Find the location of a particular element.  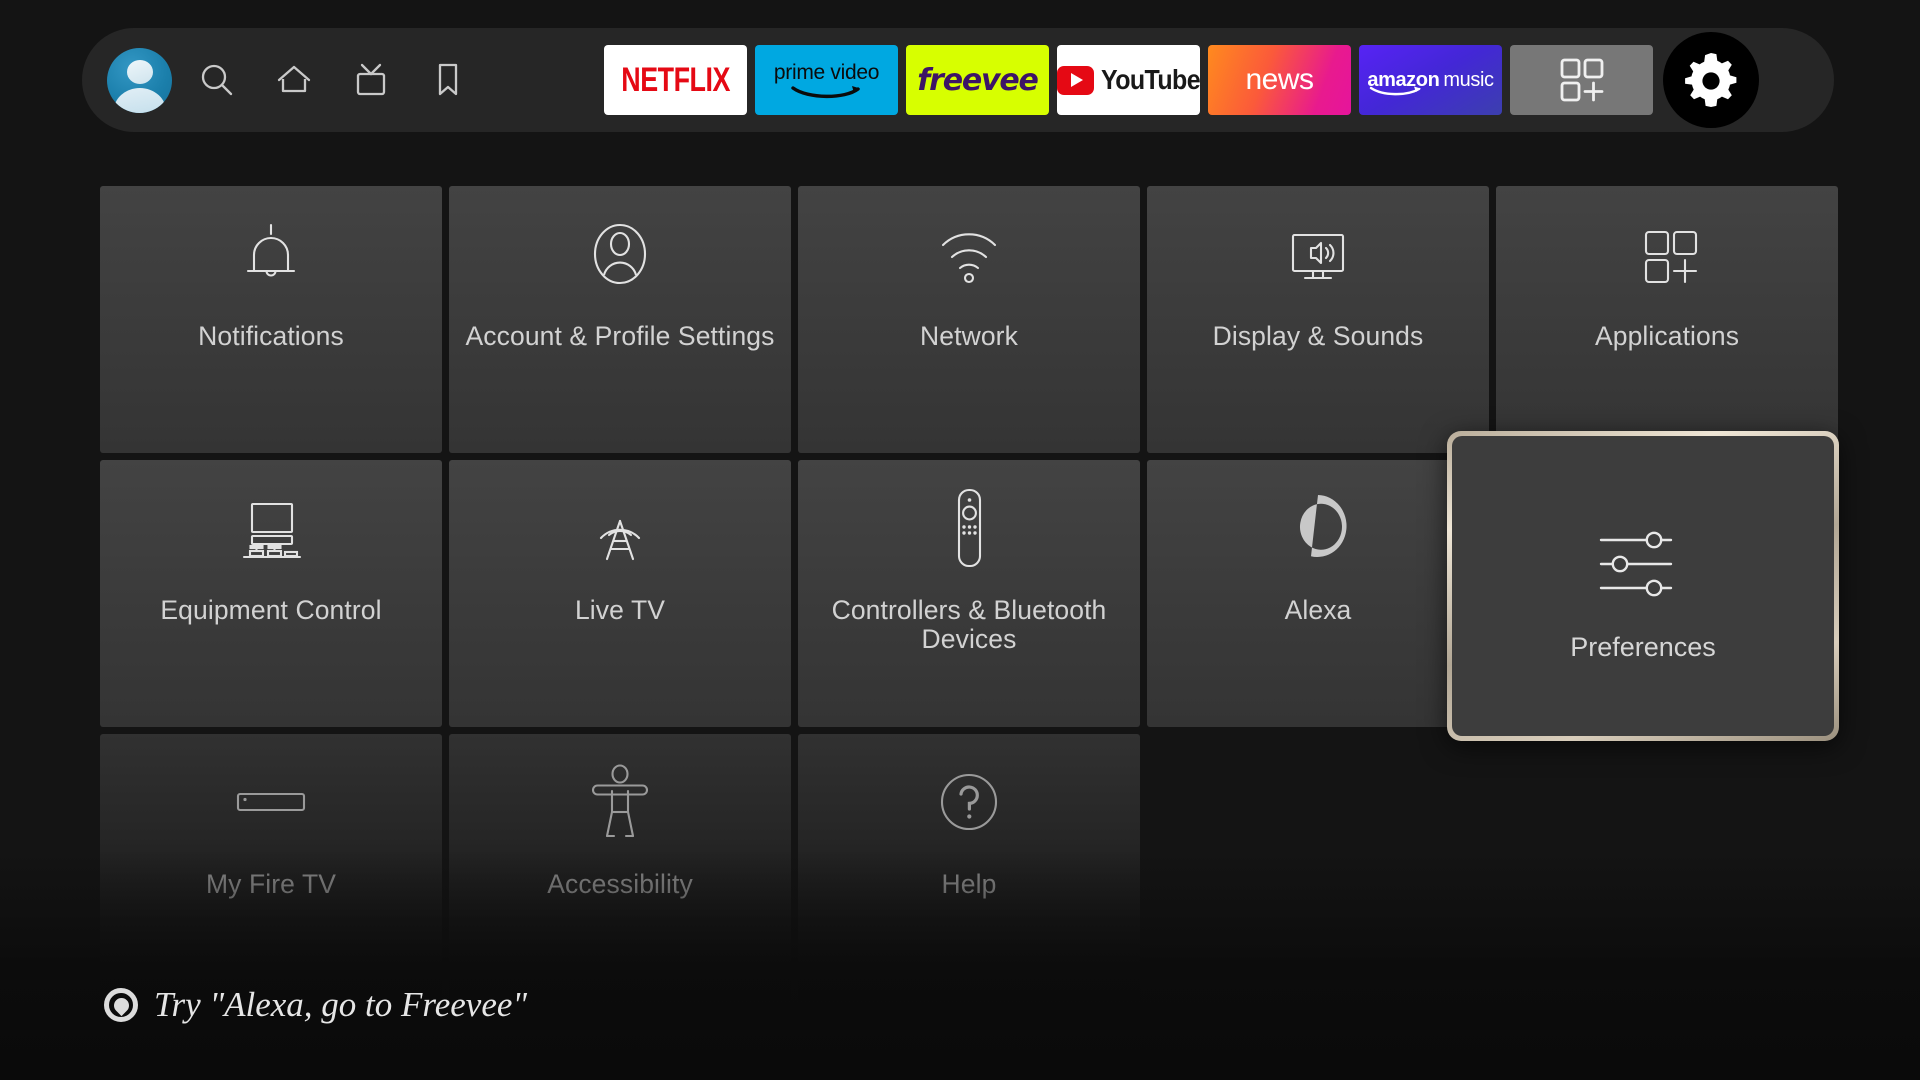

alexa-hint: Try "Alexa, go to Freevee" is located at coordinates (315, 1005).